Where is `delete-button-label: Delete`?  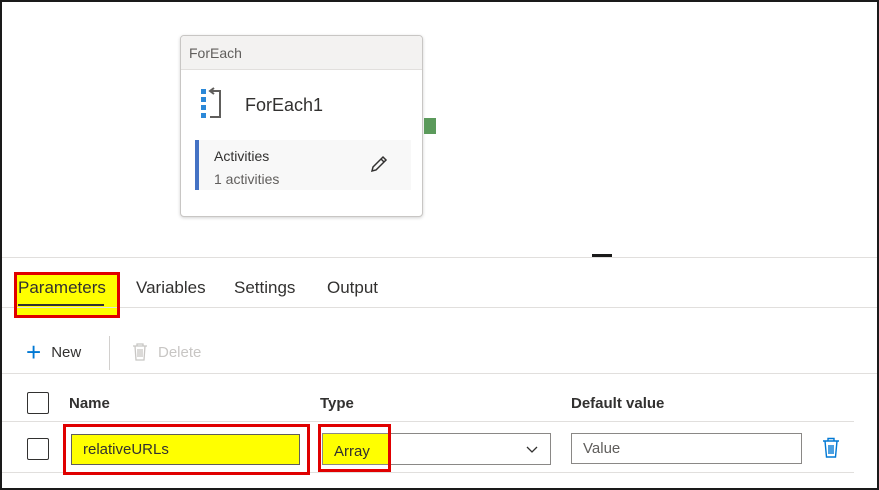 delete-button-label: Delete is located at coordinates (180, 352).